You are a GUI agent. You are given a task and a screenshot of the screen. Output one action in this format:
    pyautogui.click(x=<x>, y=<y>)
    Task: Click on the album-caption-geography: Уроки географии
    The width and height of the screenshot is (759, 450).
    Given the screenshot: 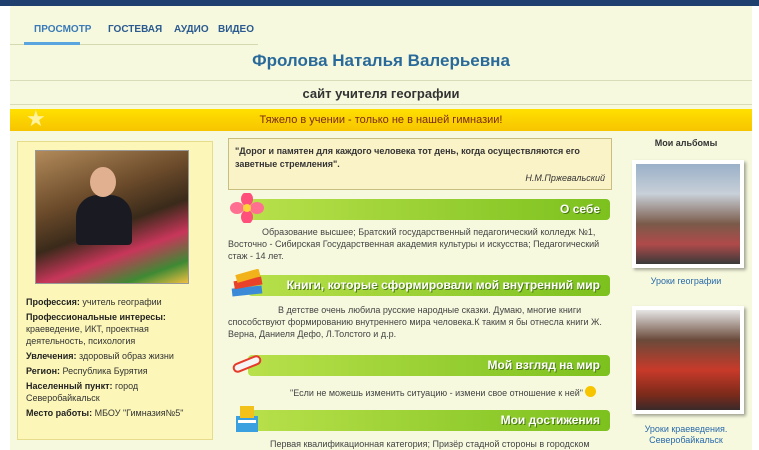 What is the action you would take?
    pyautogui.click(x=686, y=281)
    